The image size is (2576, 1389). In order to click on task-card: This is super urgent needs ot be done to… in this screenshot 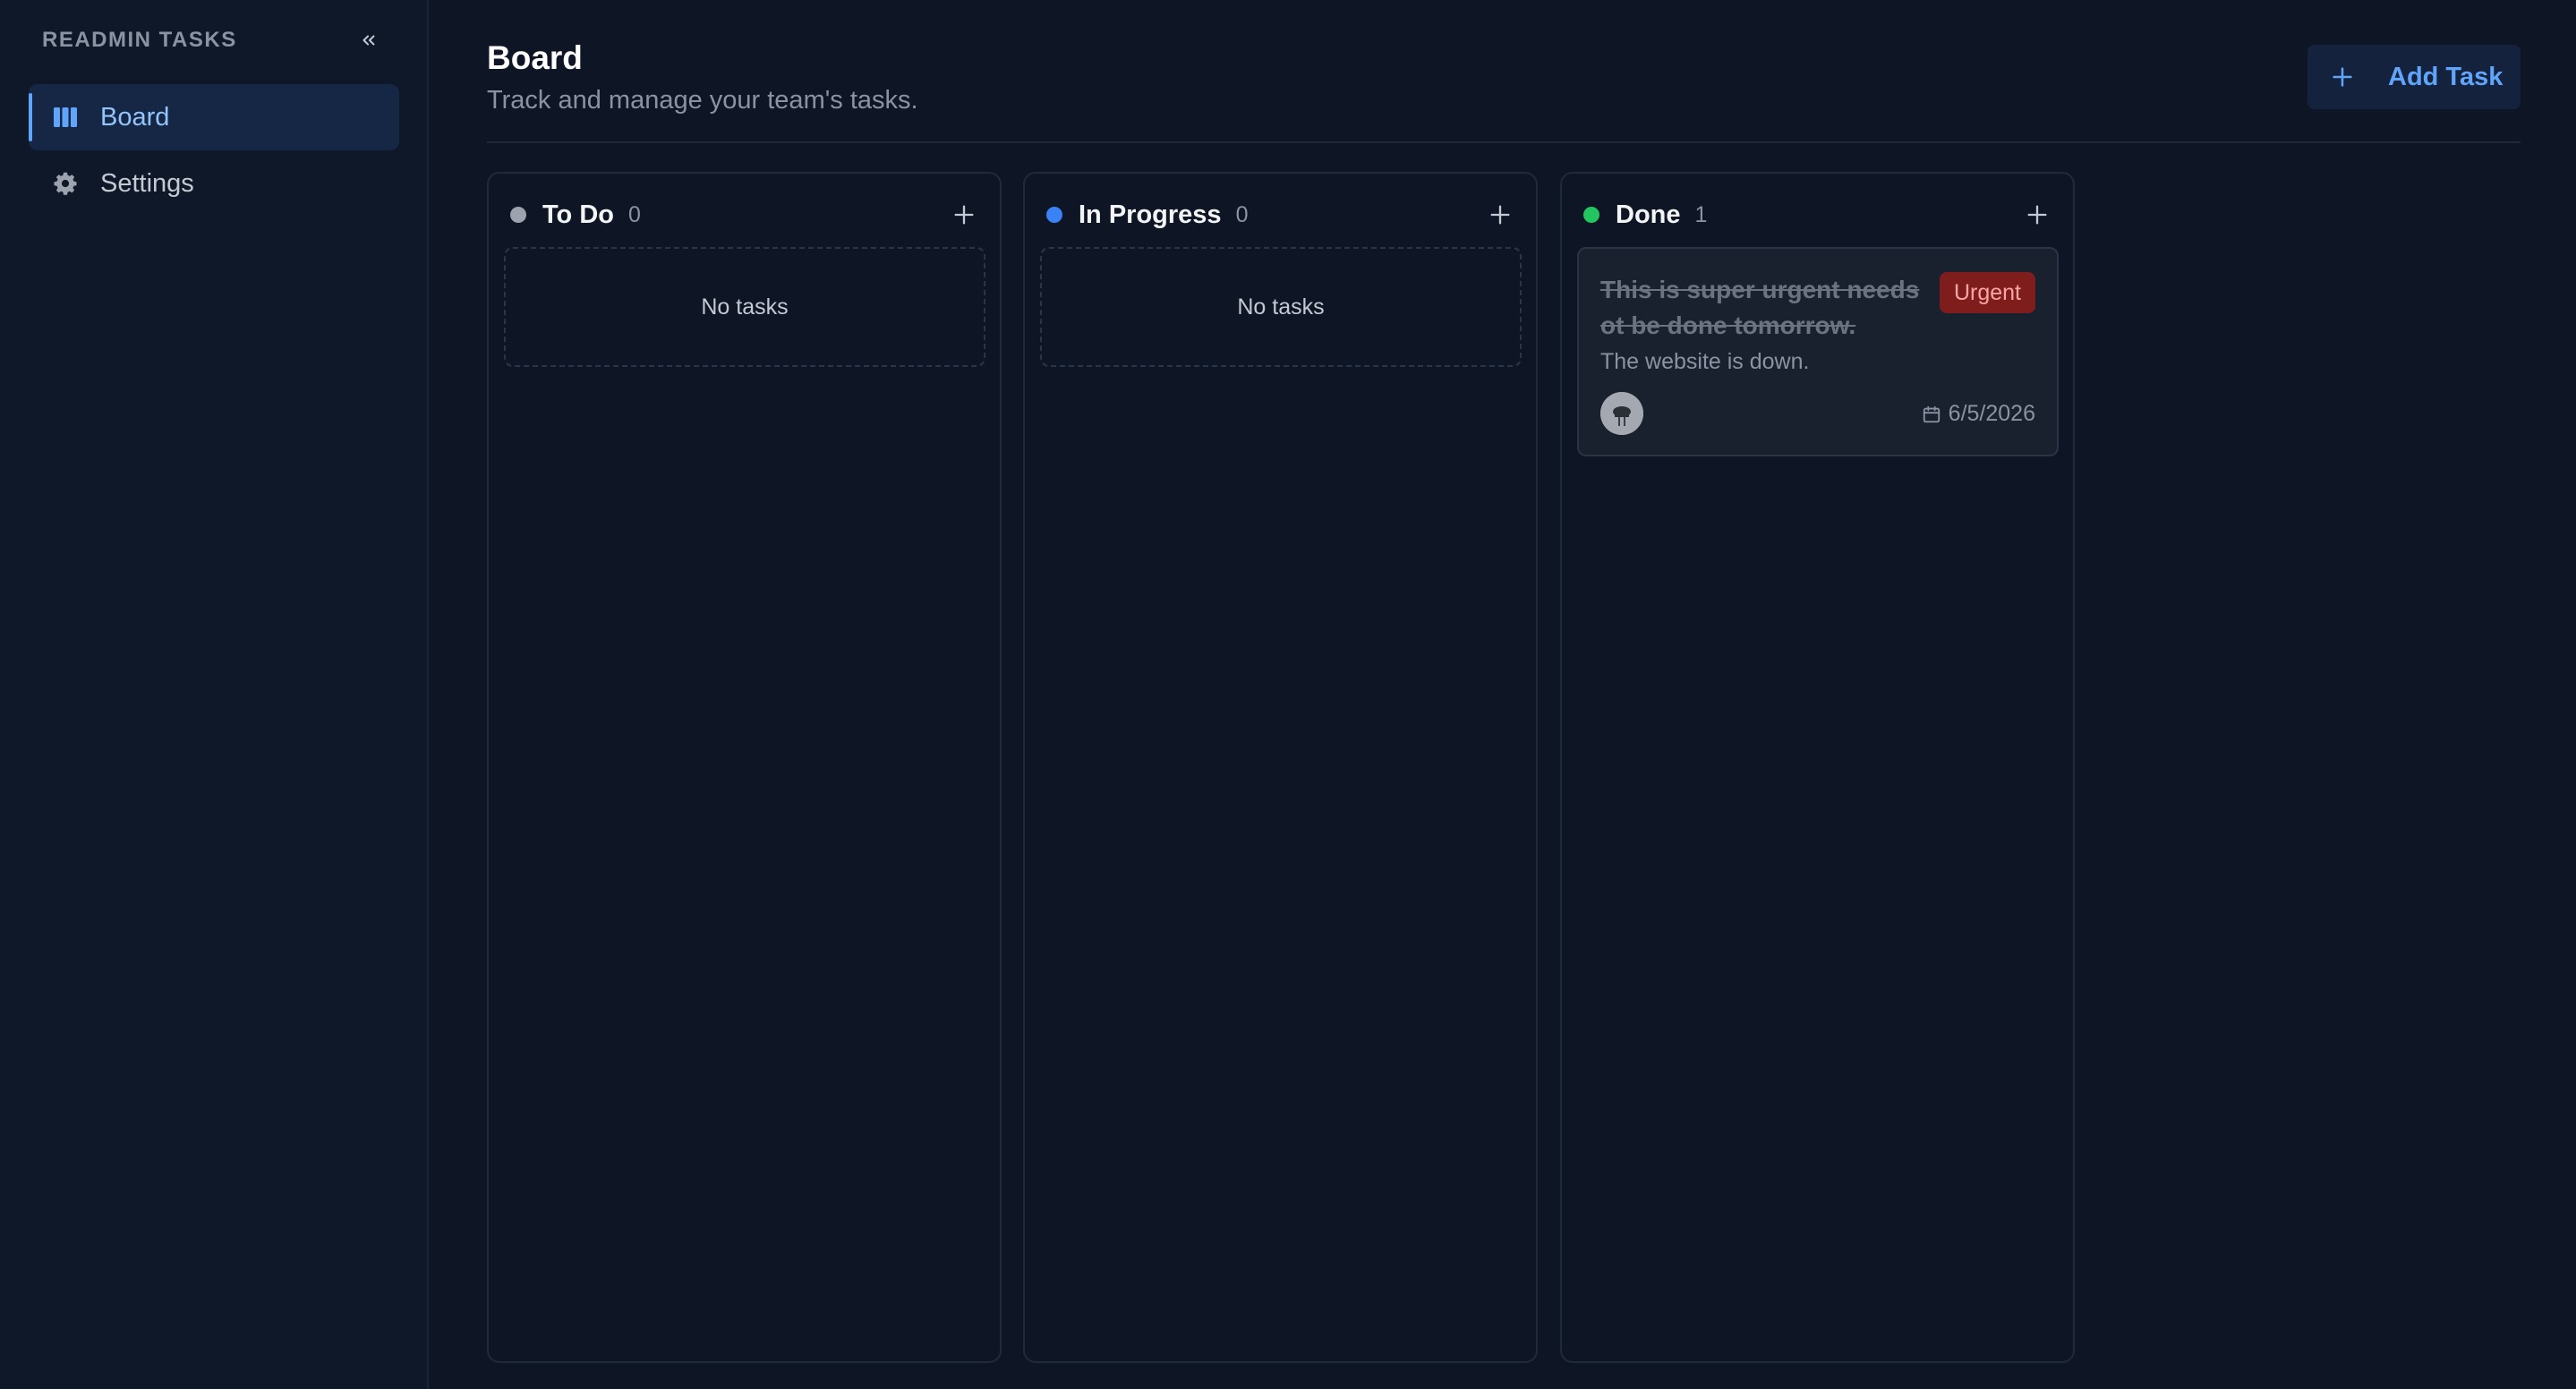, I will do `click(1818, 351)`.